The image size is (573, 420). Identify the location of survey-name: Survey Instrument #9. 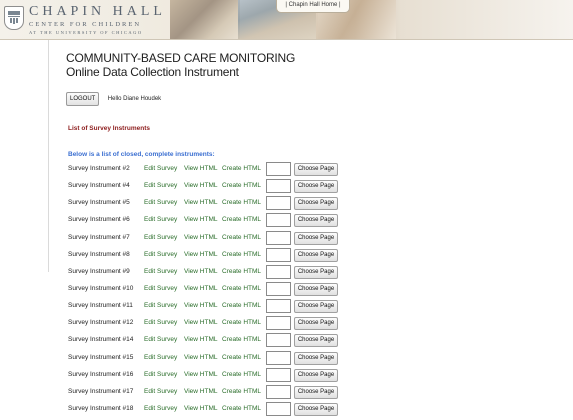
(99, 271).